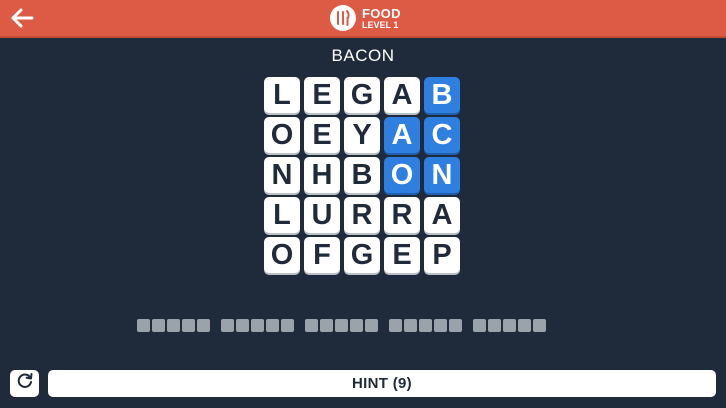  I want to click on category-header: FOOD LEVEL 1, so click(365, 18).